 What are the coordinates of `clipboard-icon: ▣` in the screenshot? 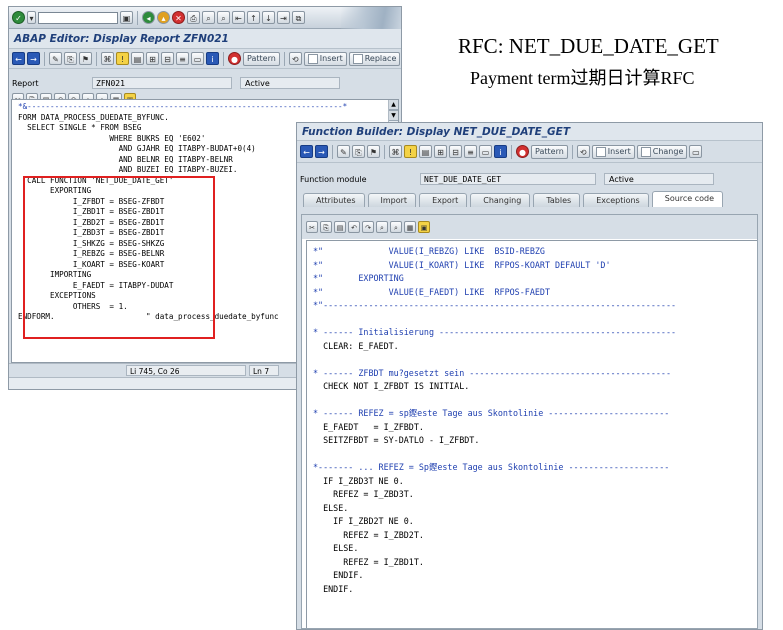 It's located at (424, 227).